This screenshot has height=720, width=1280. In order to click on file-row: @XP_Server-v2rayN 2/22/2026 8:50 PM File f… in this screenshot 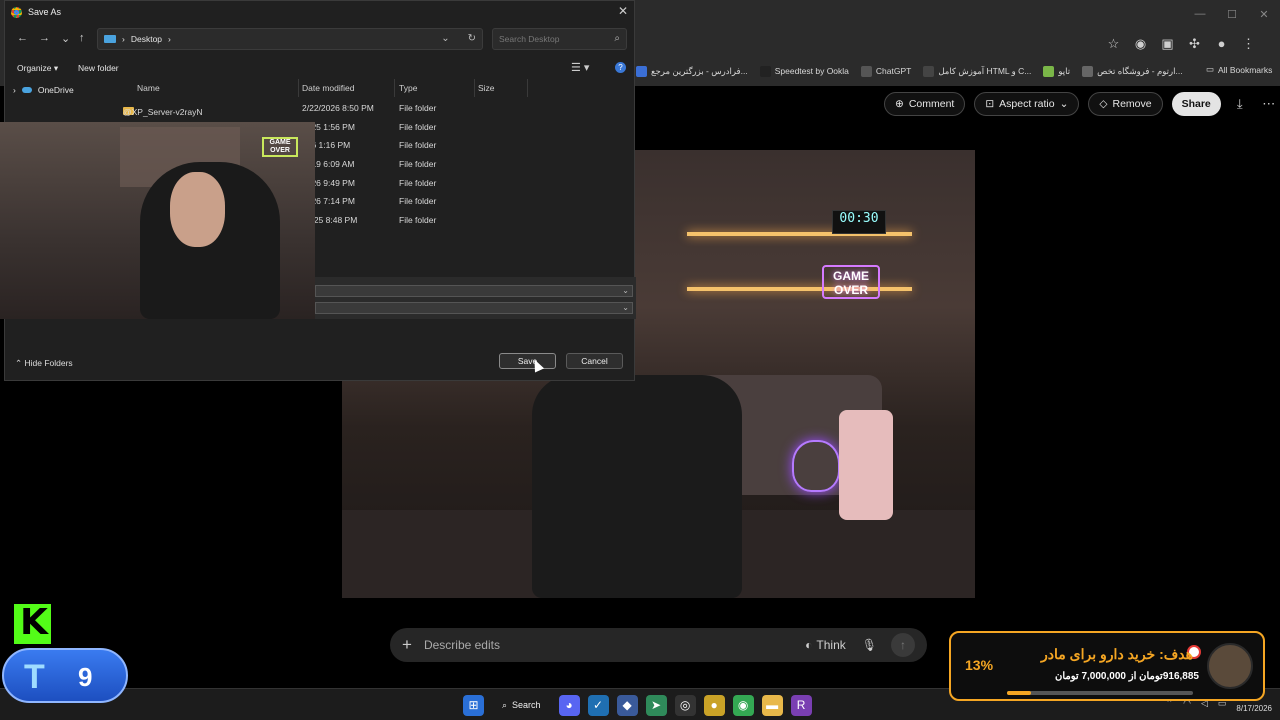, I will do `click(373, 108)`.